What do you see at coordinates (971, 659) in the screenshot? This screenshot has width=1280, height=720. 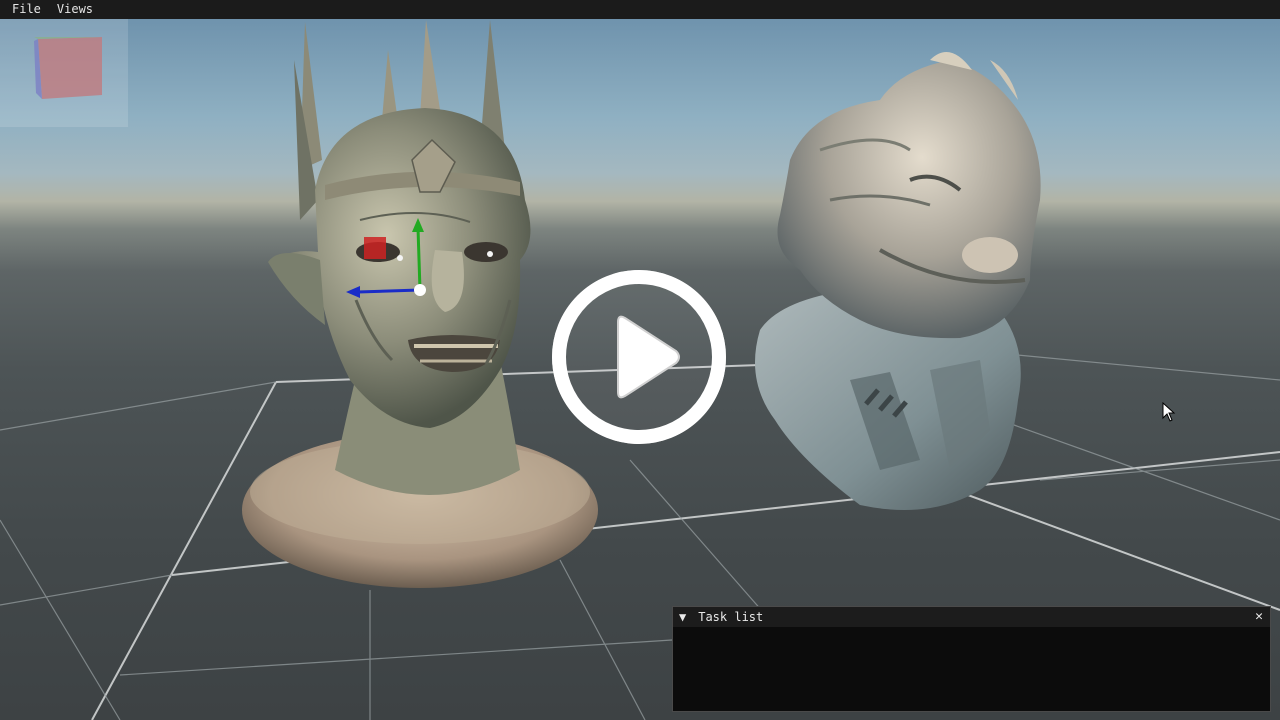 I see `task-list-panel: ▼ Task list ✕` at bounding box center [971, 659].